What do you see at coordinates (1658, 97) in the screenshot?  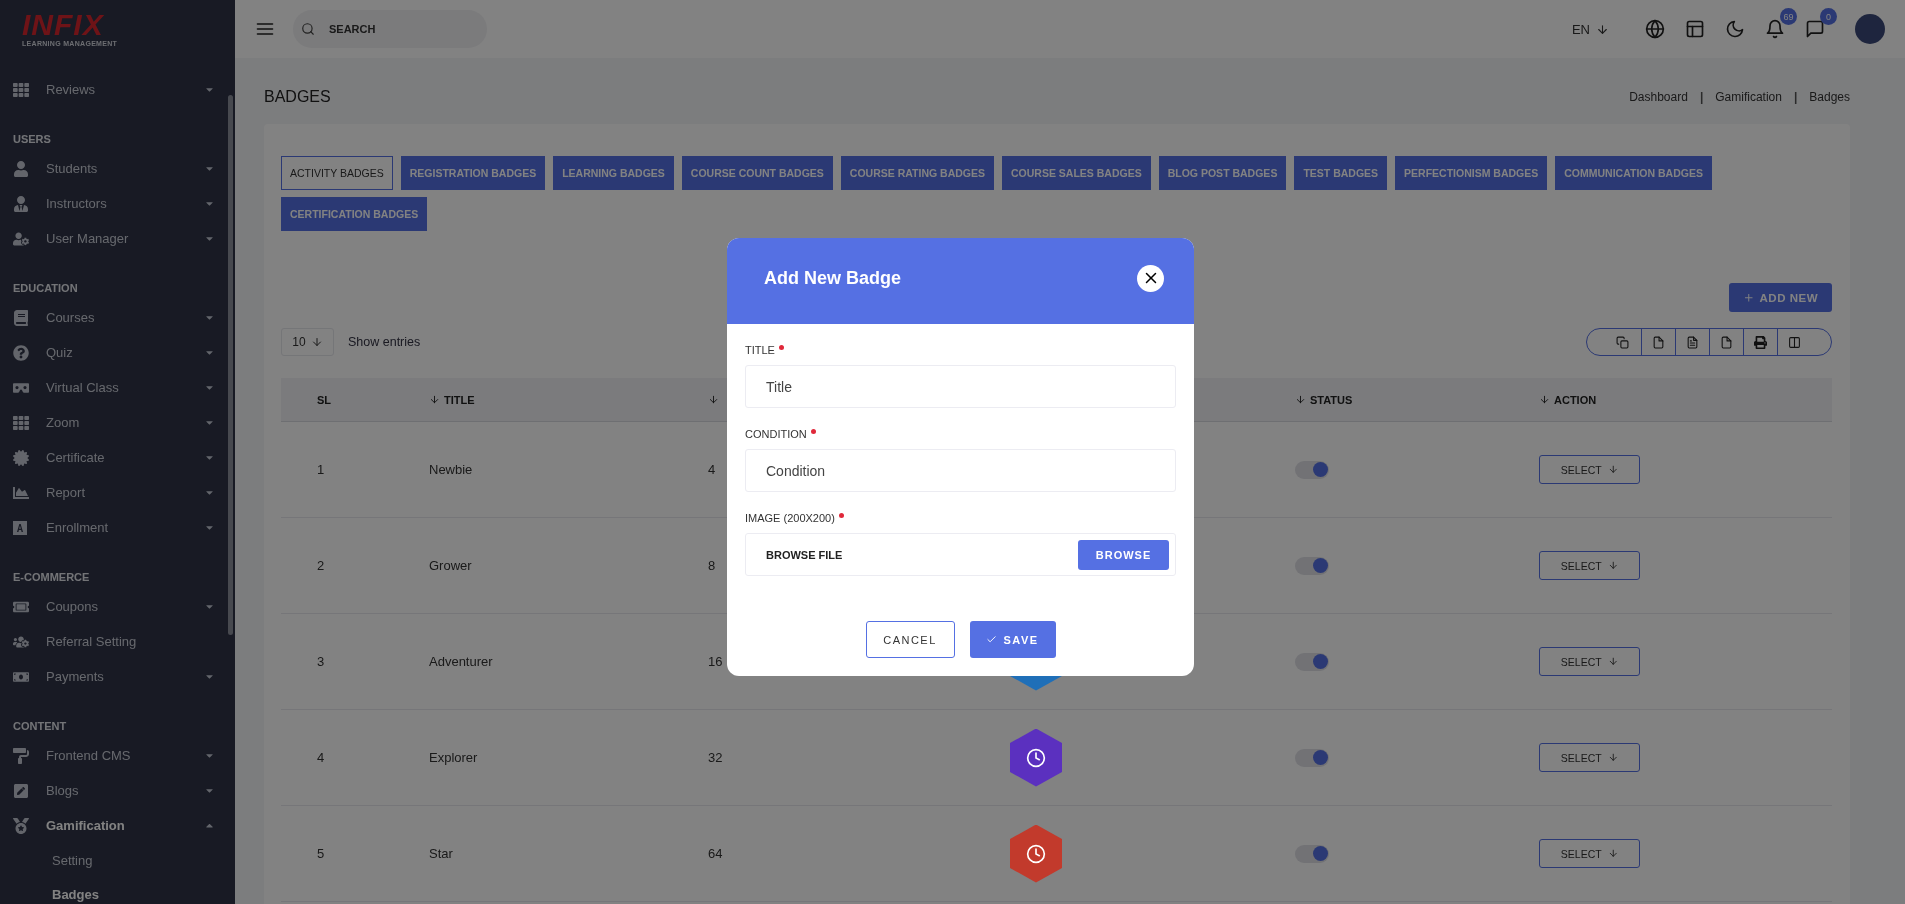 I see `breadcrumb-link: Dashboard` at bounding box center [1658, 97].